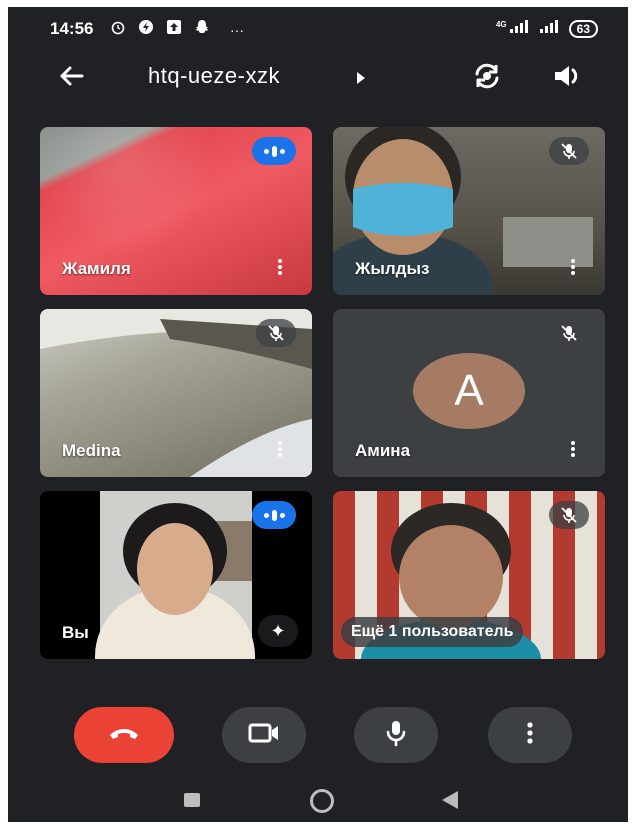 Image resolution: width=636 pixels, height=829 pixels. I want to click on nav-back-icon, so click(450, 800).